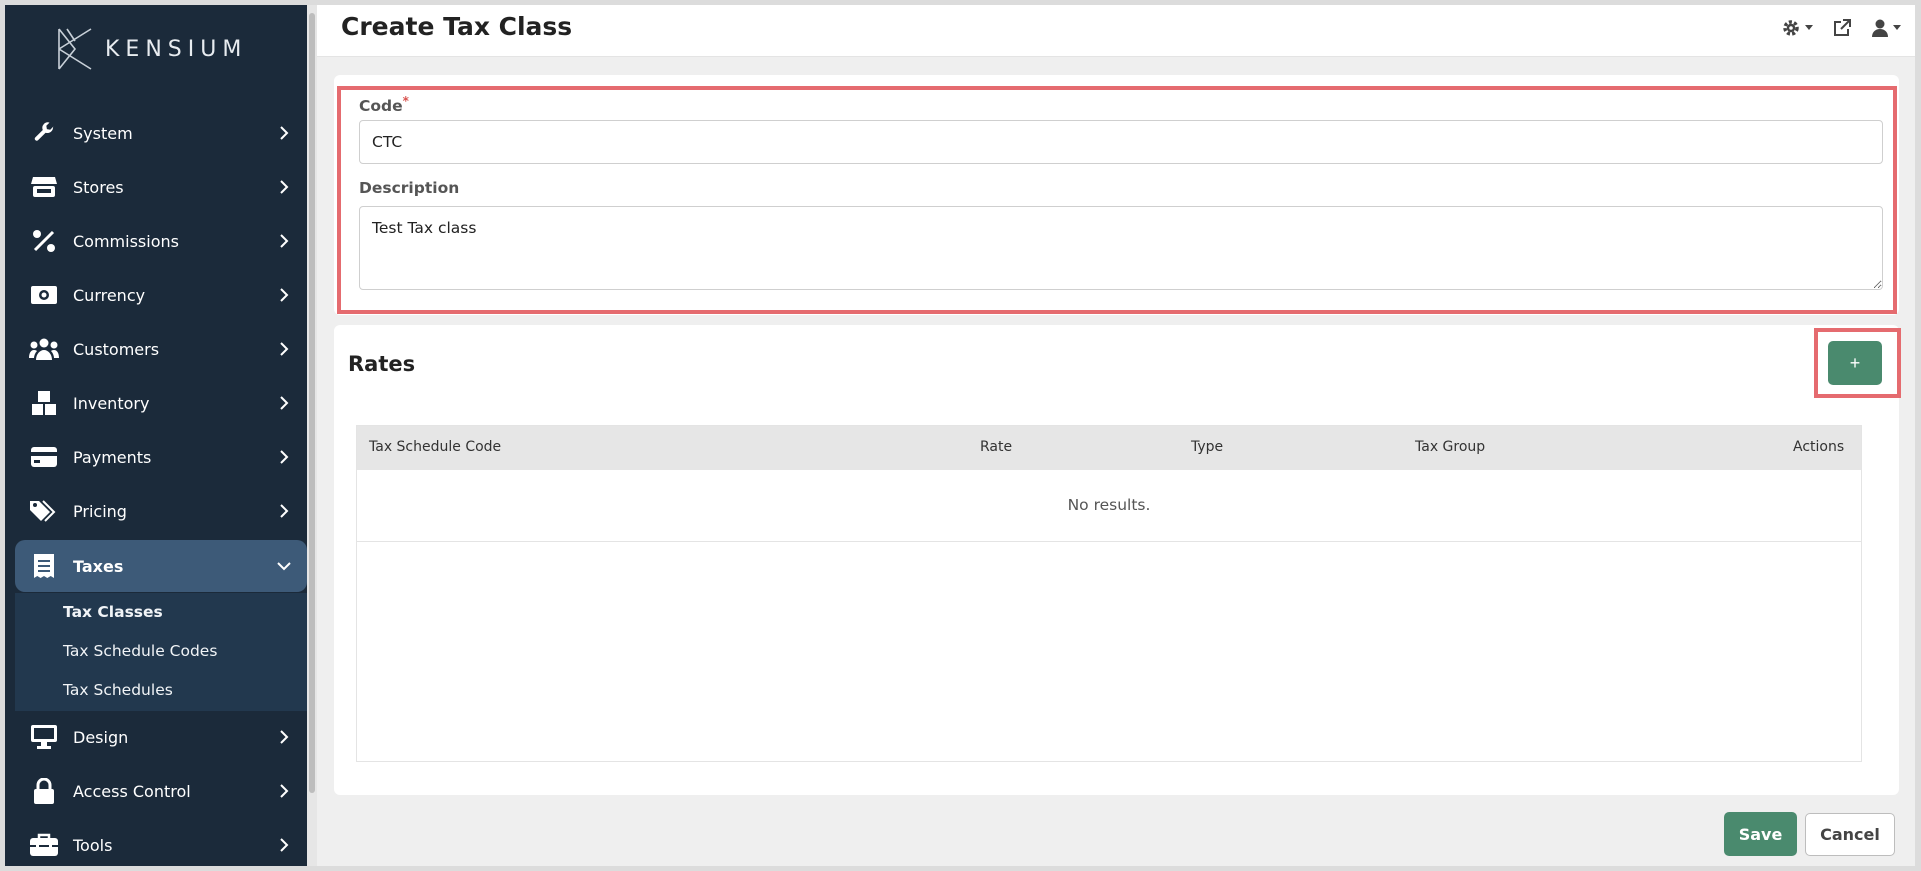 Image resolution: width=1921 pixels, height=871 pixels. What do you see at coordinates (1880, 28) in the screenshot?
I see `user-icon` at bounding box center [1880, 28].